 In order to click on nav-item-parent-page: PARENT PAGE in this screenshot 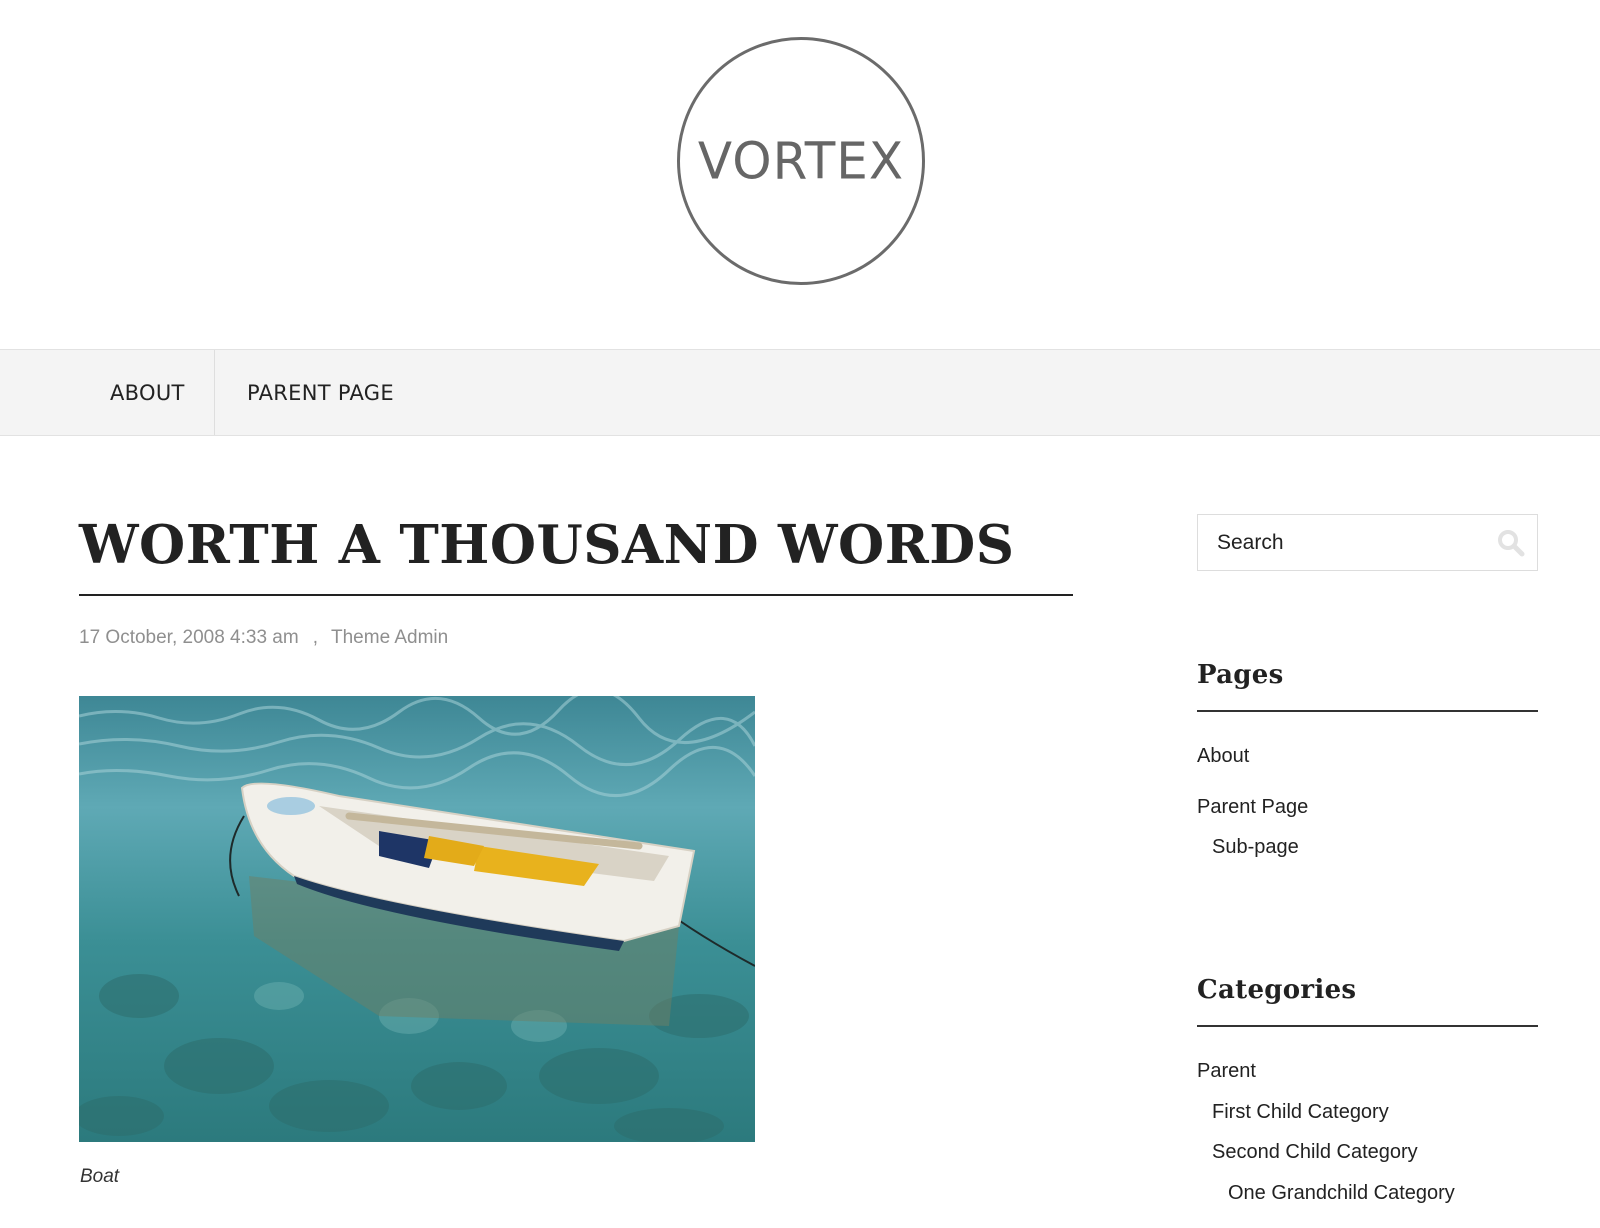, I will do `click(320, 392)`.